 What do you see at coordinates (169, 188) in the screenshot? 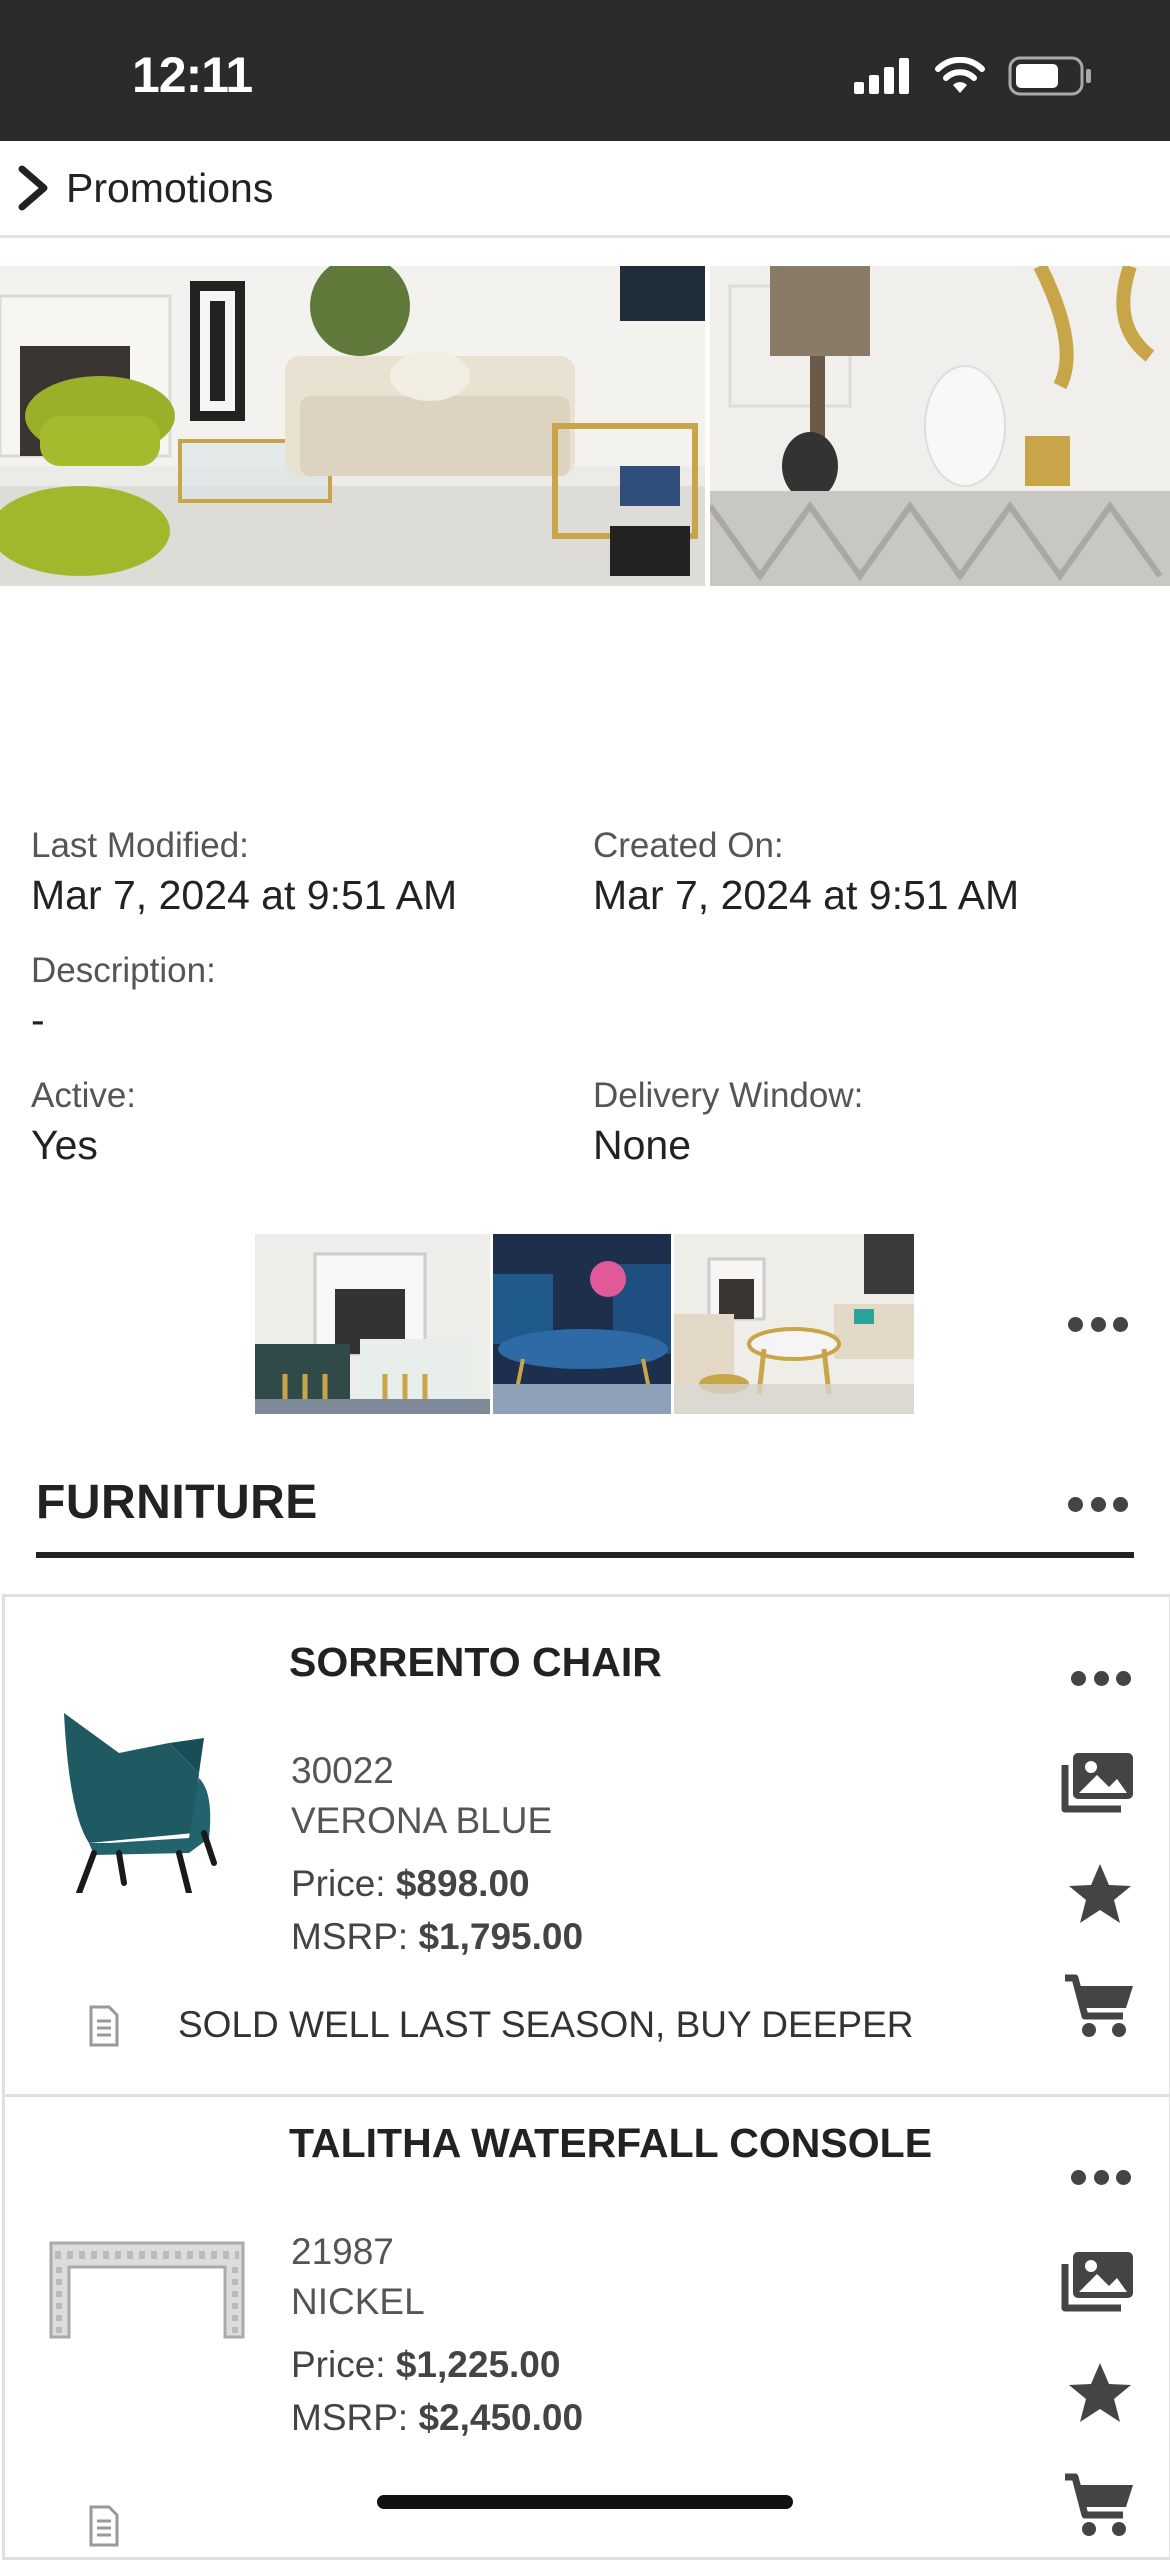
I see `nav-title: Promotions` at bounding box center [169, 188].